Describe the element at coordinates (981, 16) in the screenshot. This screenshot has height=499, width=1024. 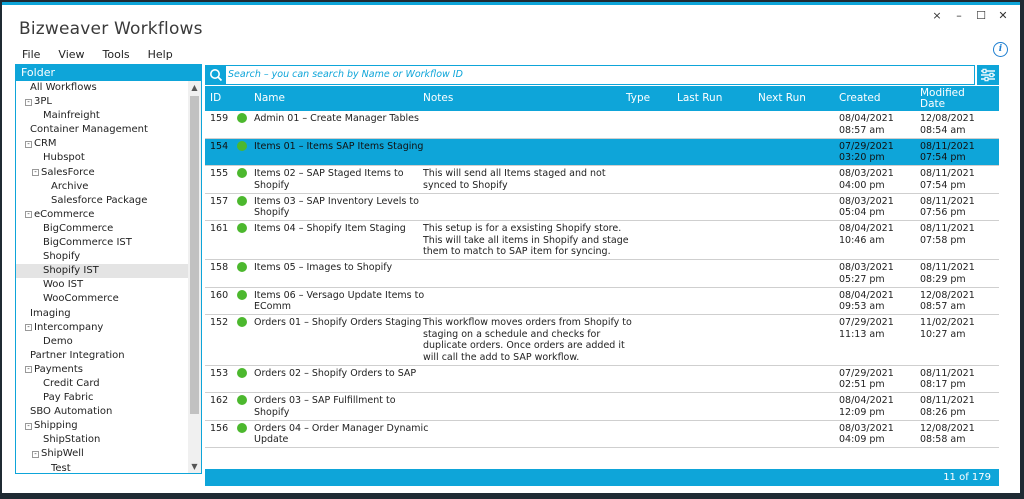
I see `maximize-button: ☐` at that location.